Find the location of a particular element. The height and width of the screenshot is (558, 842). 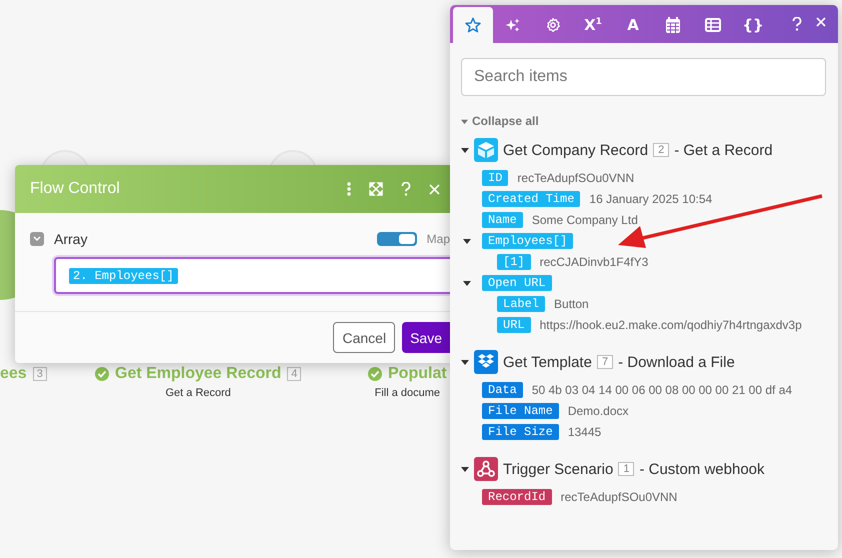

chevron-icon is located at coordinates (37, 239).